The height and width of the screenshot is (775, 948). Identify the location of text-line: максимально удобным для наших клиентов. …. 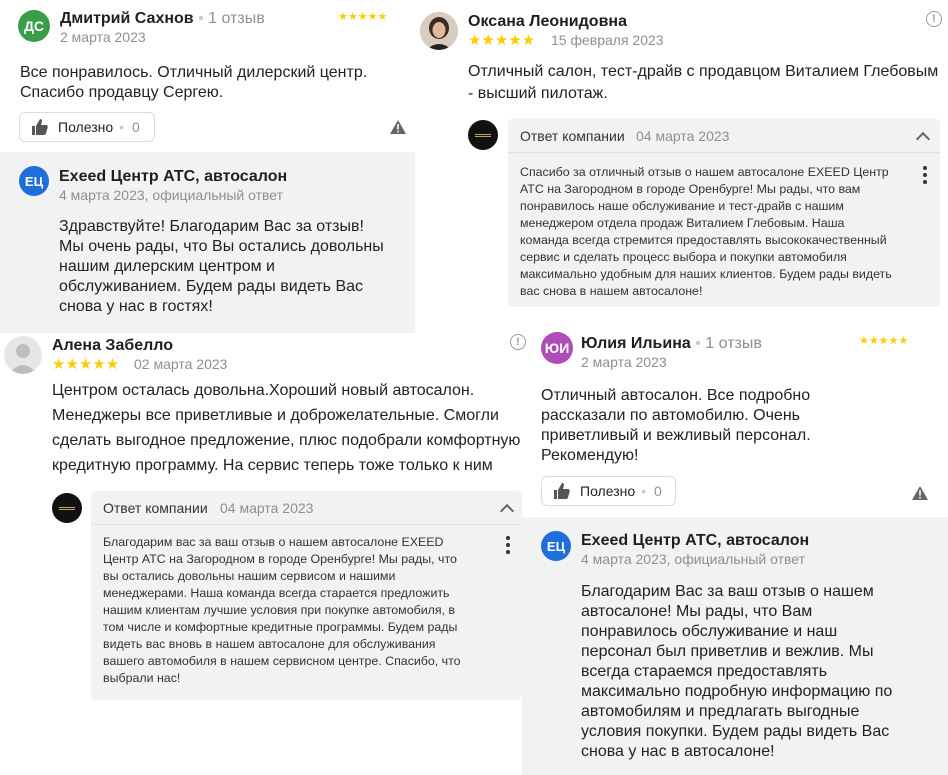
(706, 274).